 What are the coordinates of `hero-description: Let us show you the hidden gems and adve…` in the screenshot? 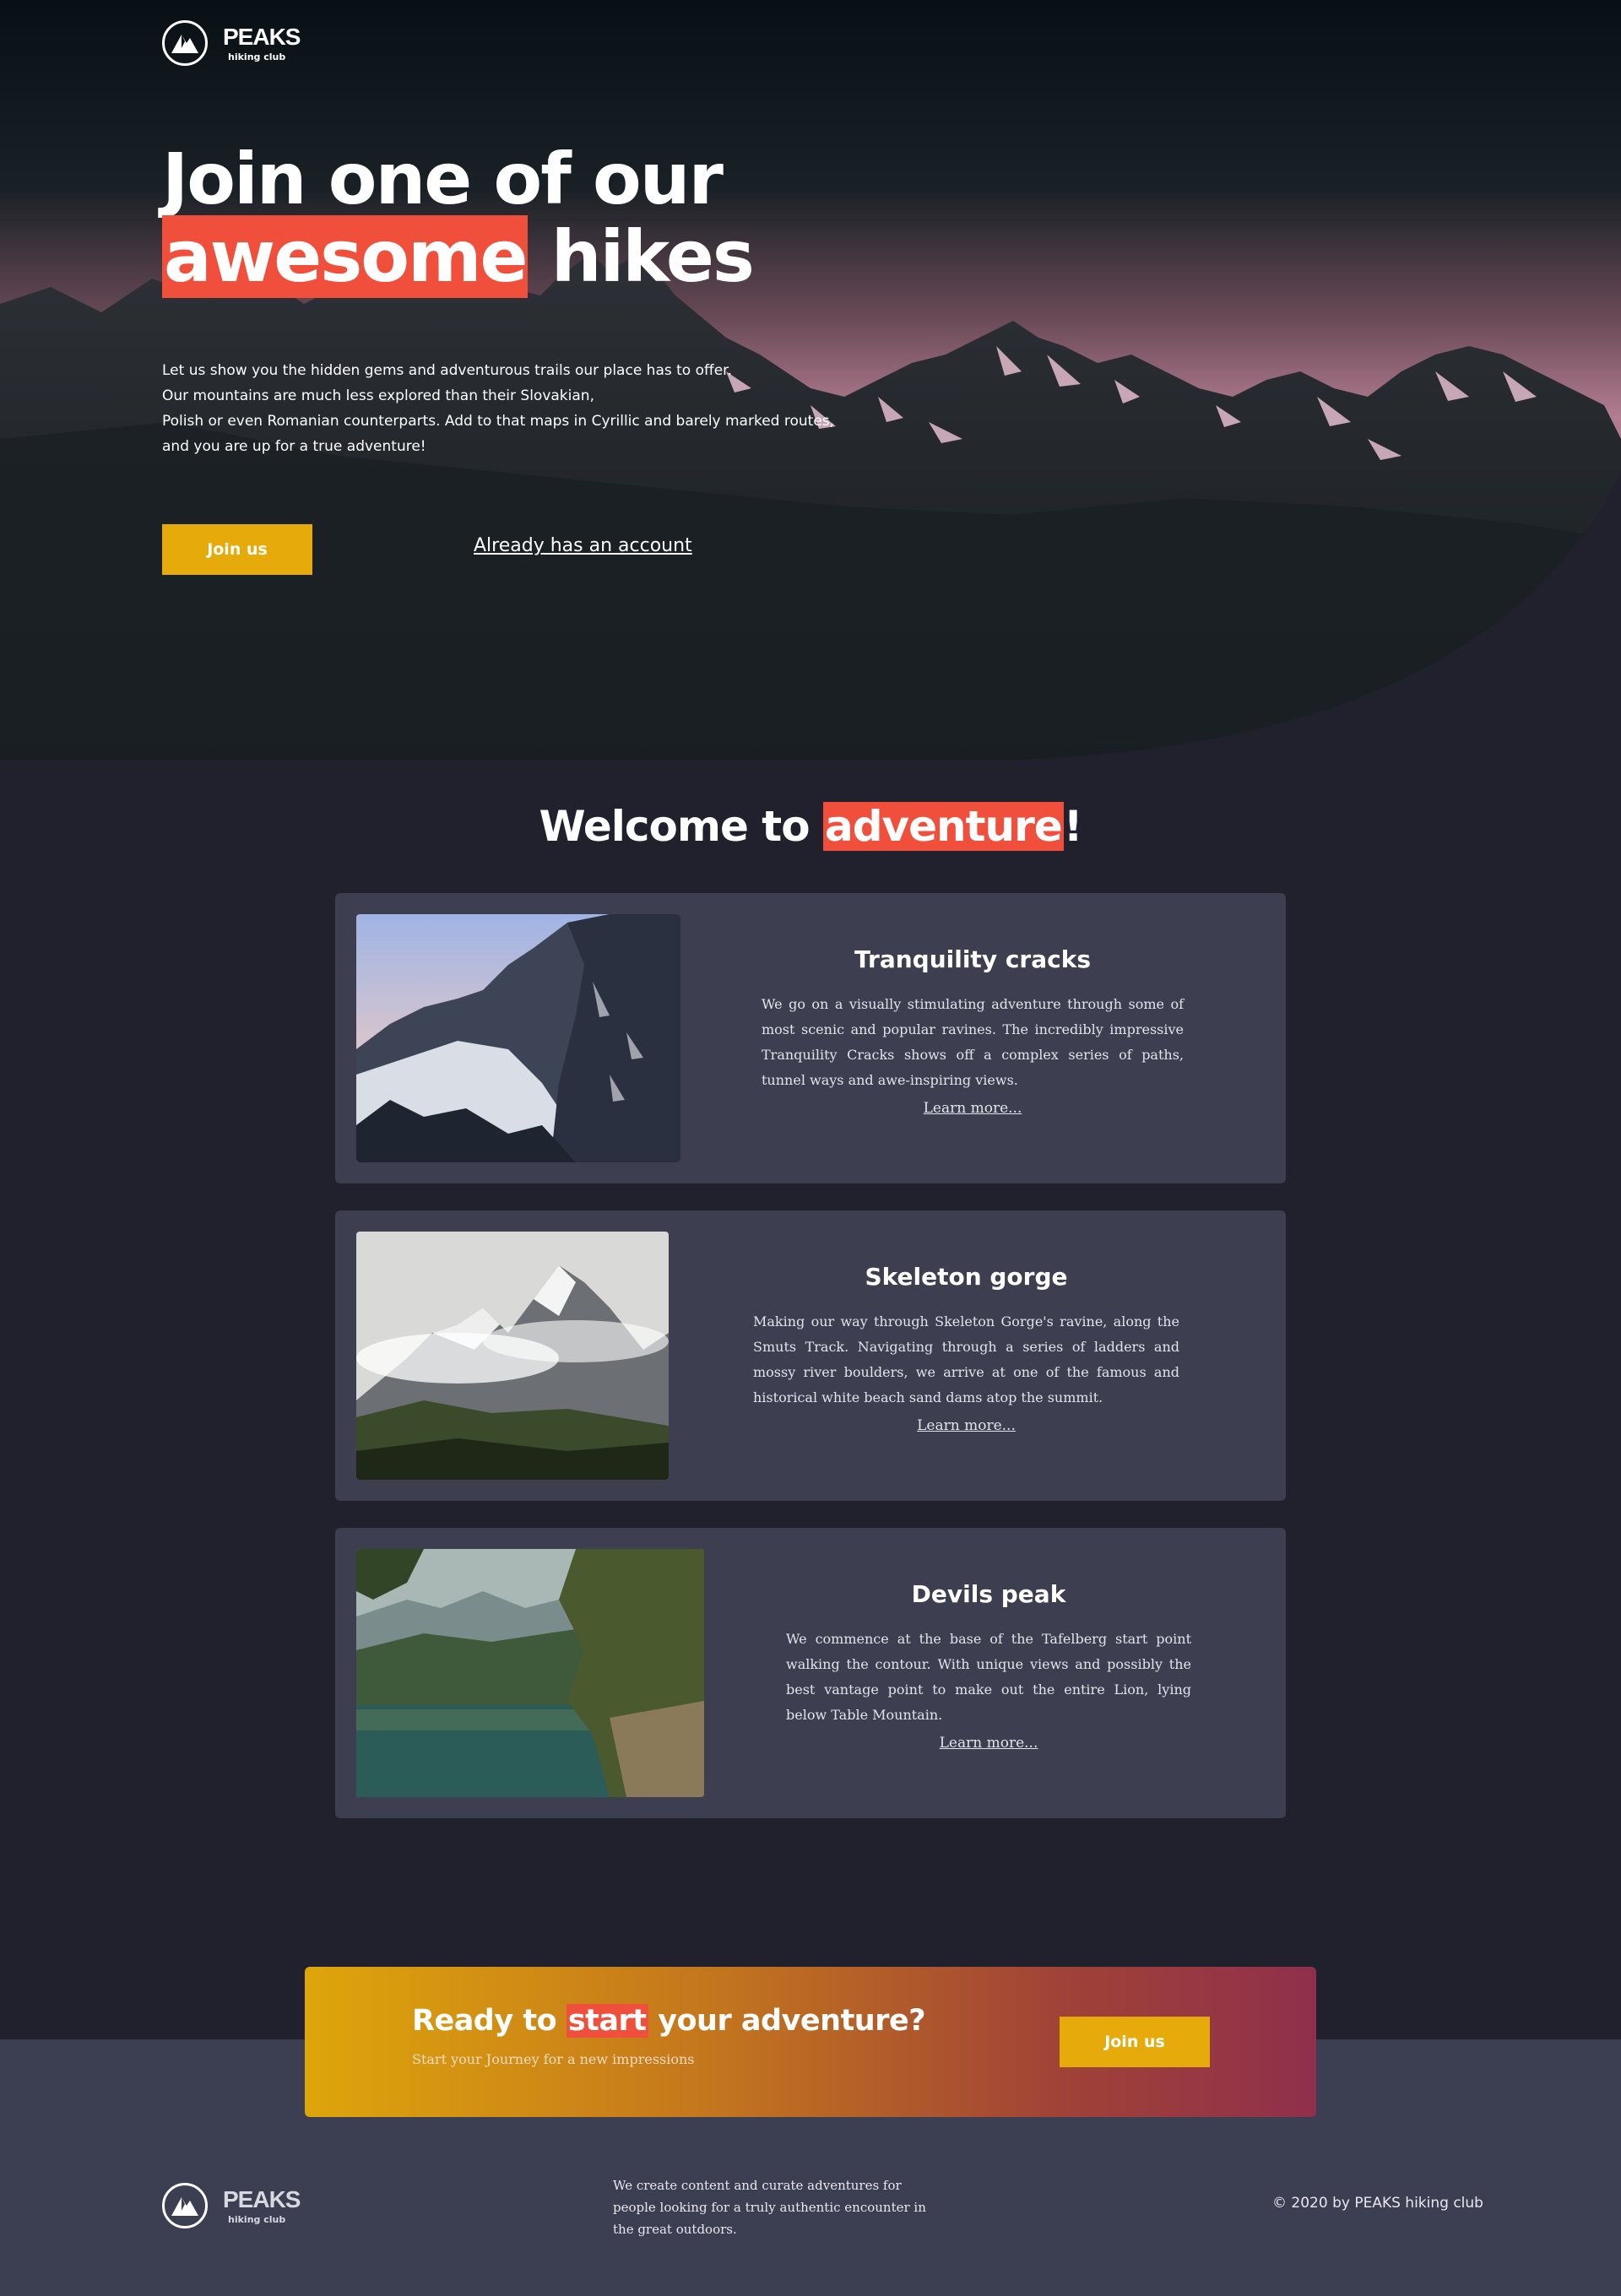 It's located at (500, 408).